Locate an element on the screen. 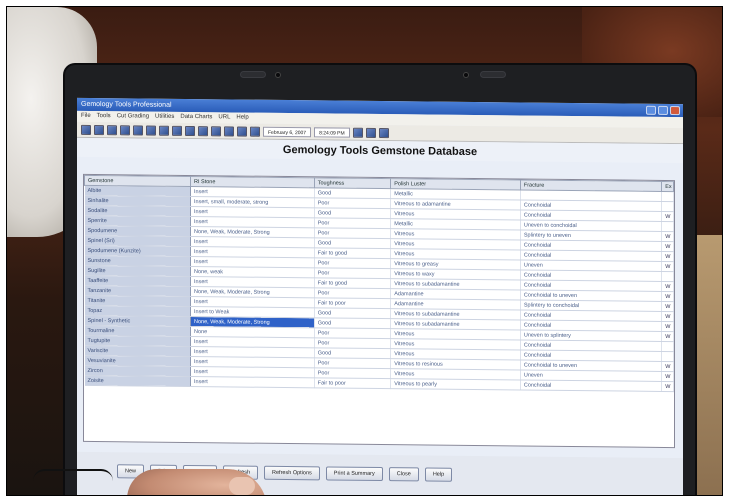 The width and height of the screenshot is (729, 502). menu-url: URL is located at coordinates (224, 117).